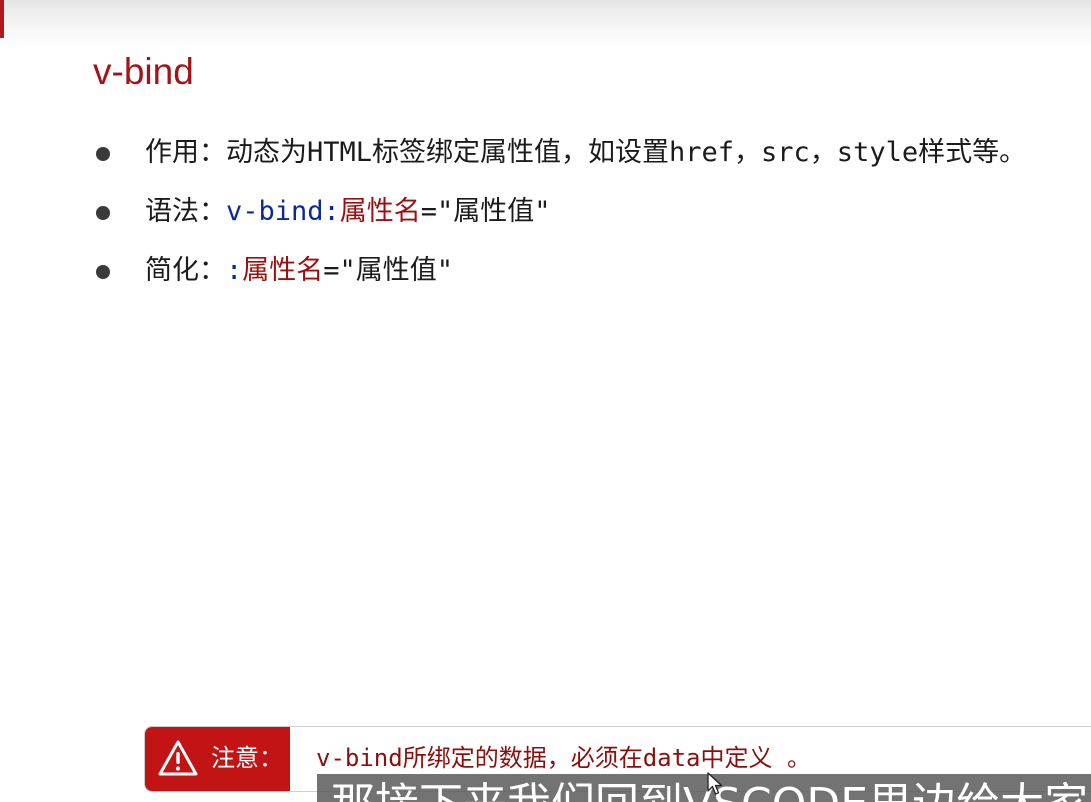 This screenshot has height=802, width=1091. I want to click on note-text: v-bind所绑定的数据，必须在data中定义 。, so click(563, 758).